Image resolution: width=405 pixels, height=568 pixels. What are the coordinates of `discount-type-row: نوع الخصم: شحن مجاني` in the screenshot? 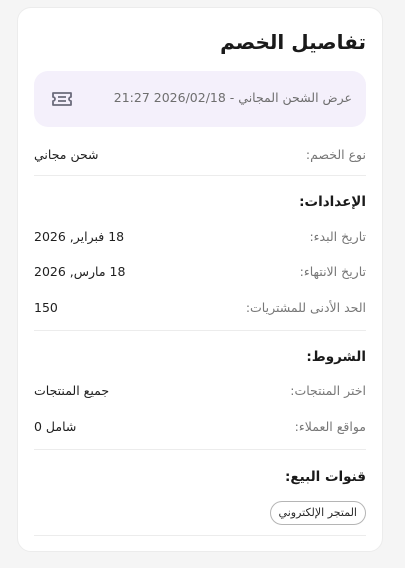 It's located at (200, 155).